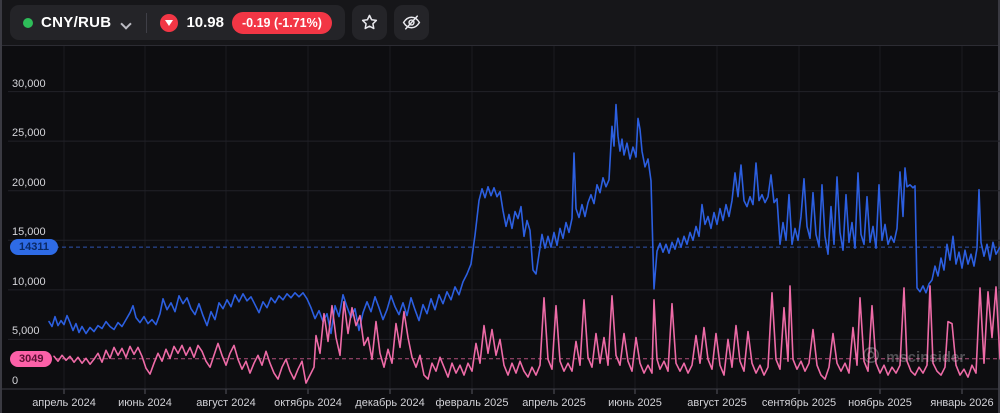  I want to click on price-change-badge: -0.19 (-1.71%), so click(281, 22).